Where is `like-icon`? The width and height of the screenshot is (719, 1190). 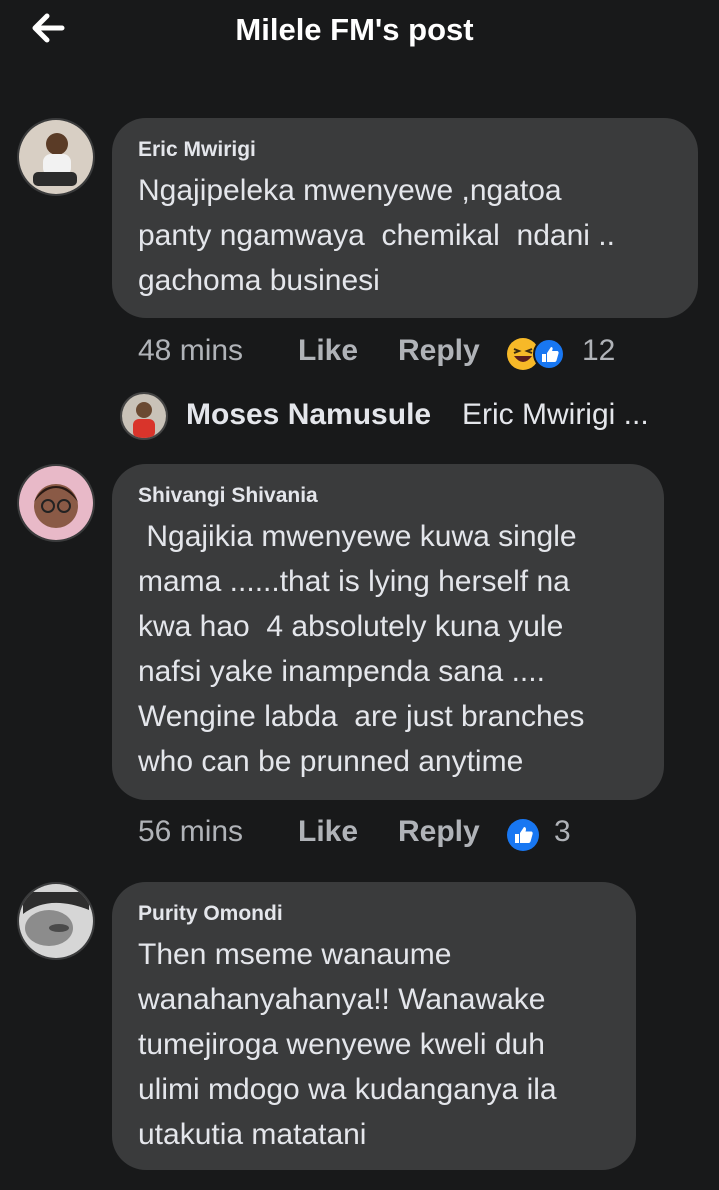
like-icon is located at coordinates (523, 835).